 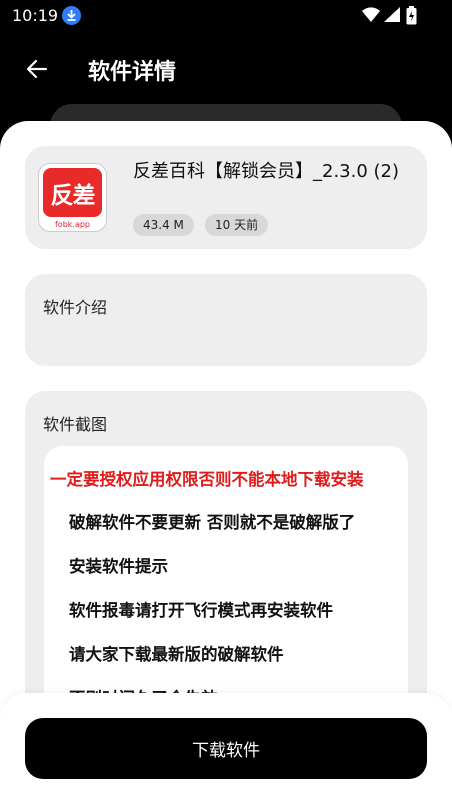 What do you see at coordinates (226, 320) in the screenshot?
I see `intro-card: 软件介绍` at bounding box center [226, 320].